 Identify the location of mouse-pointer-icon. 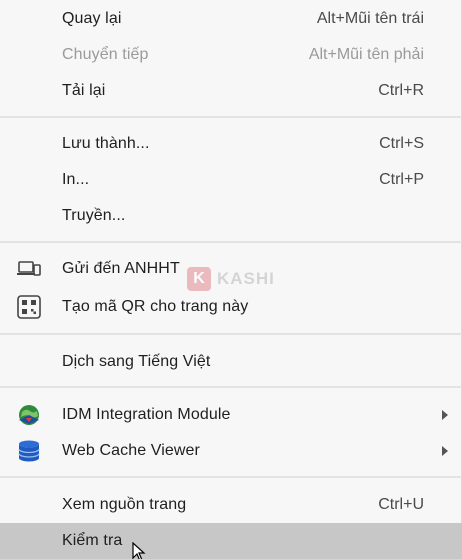
(139, 550).